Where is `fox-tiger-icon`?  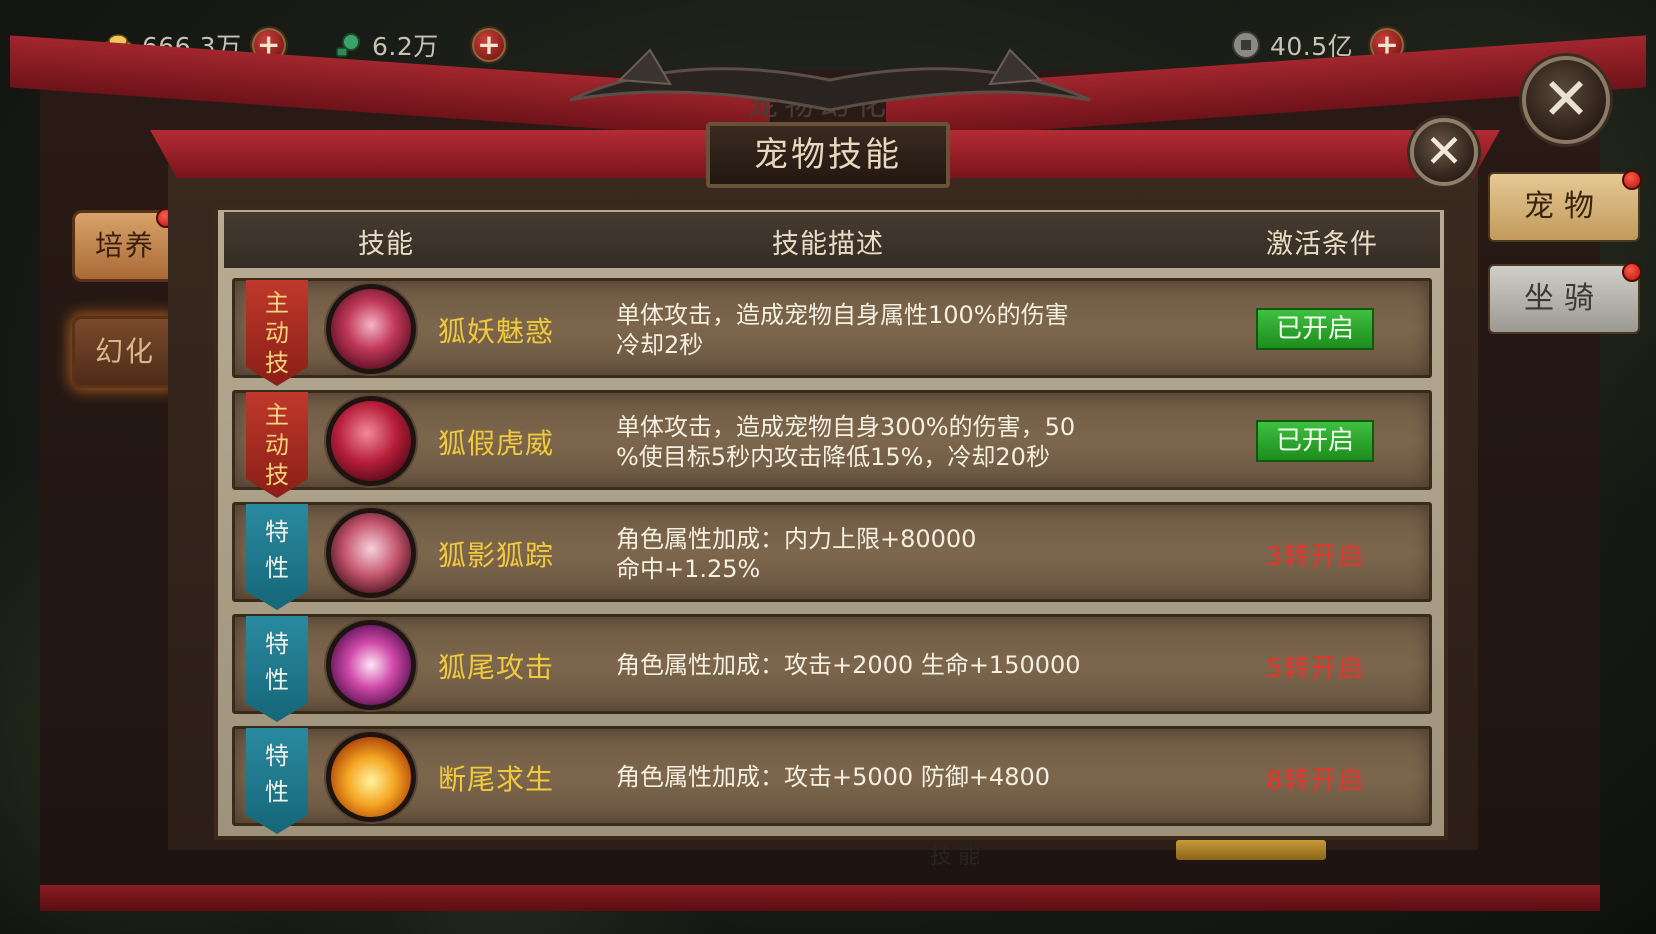
fox-tiger-icon is located at coordinates (371, 441).